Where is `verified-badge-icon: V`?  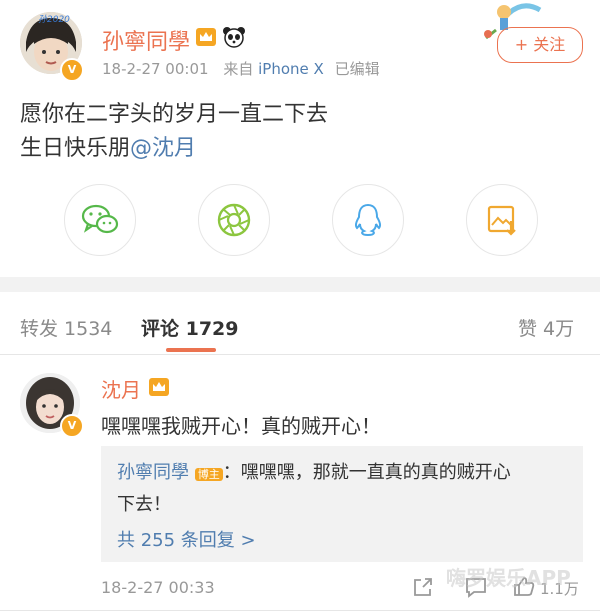
verified-badge-icon: V is located at coordinates (72, 70).